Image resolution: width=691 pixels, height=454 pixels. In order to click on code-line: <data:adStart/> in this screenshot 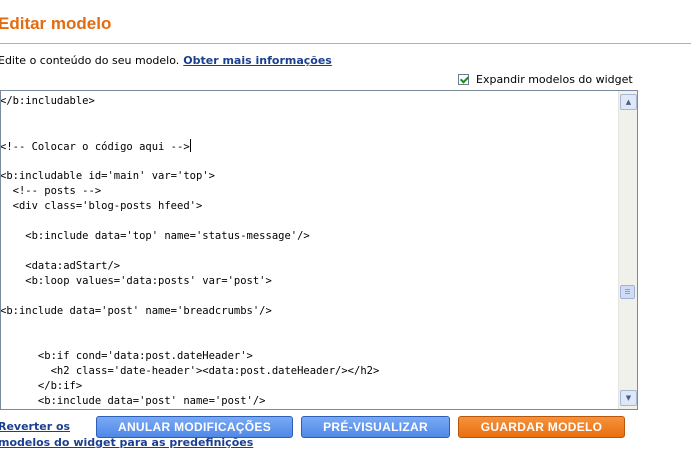, I will do `click(60, 266)`.